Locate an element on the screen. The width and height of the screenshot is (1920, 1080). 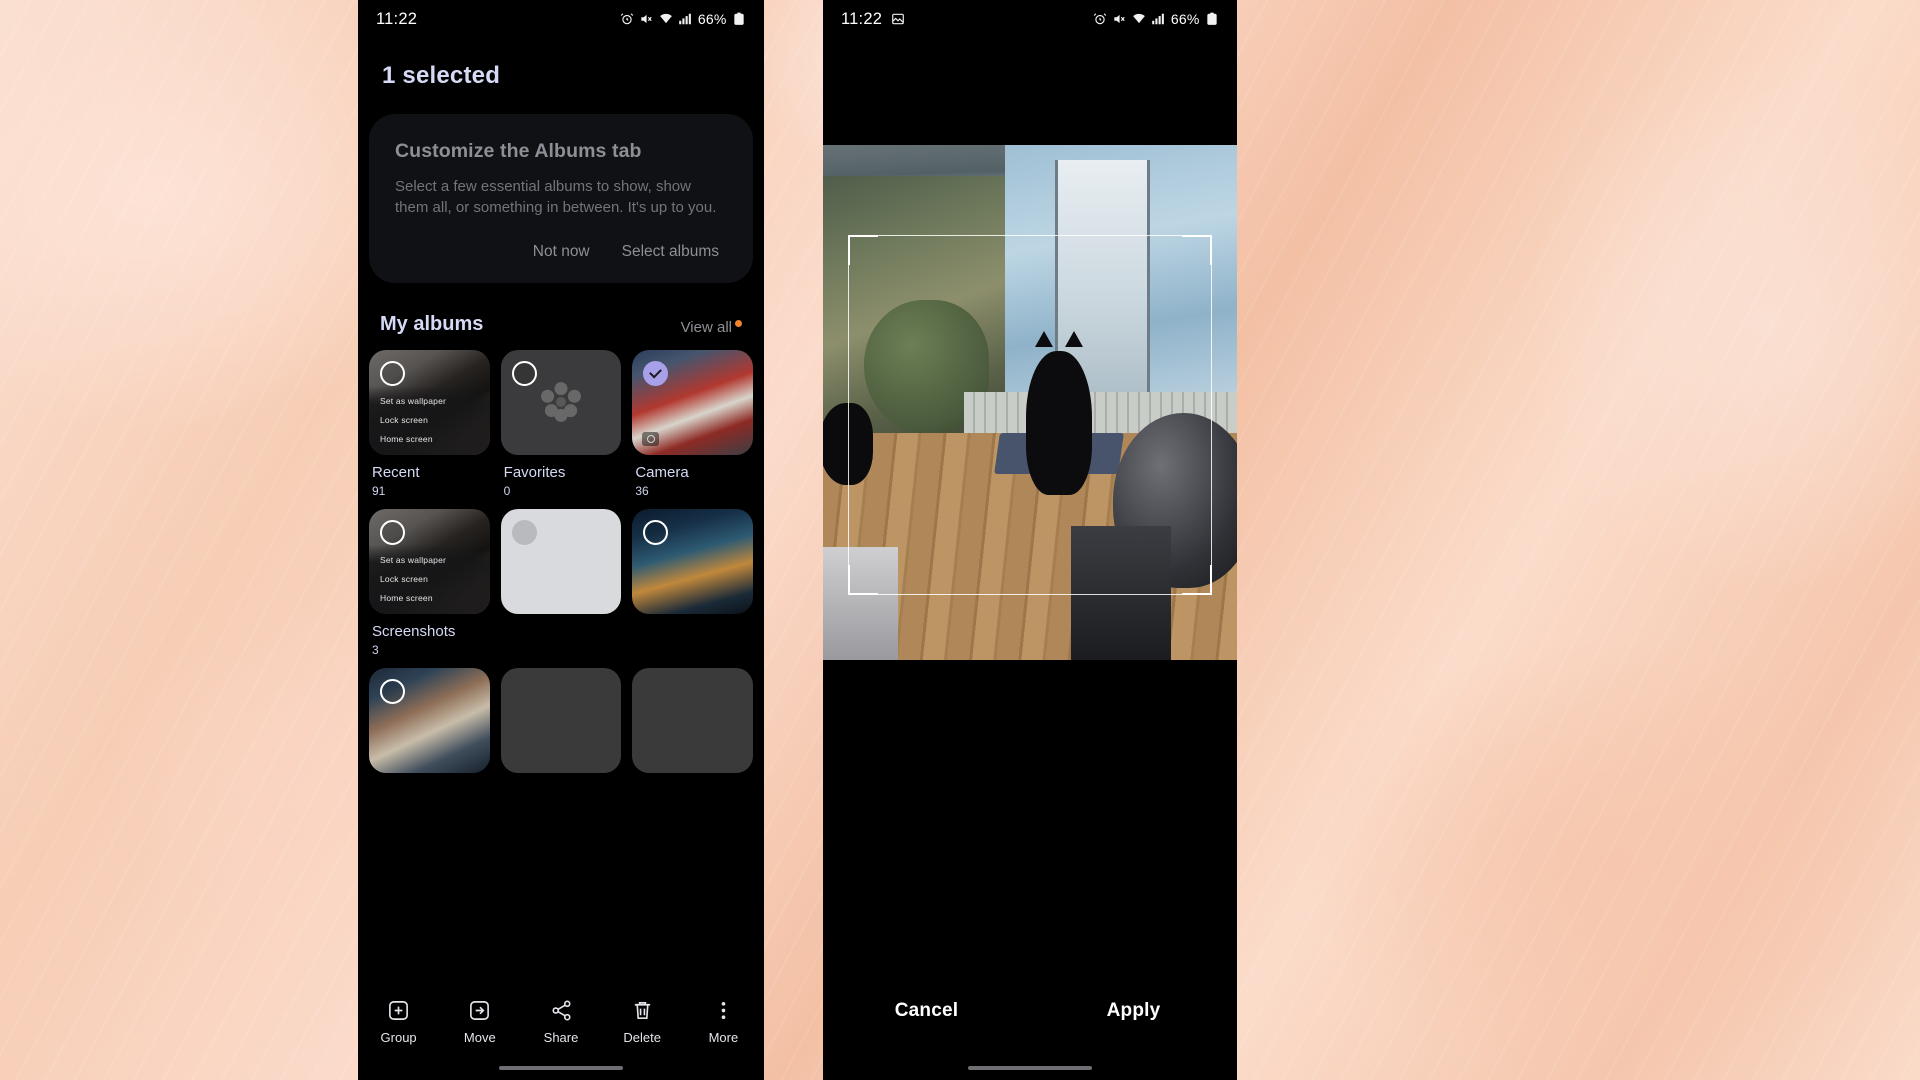
album-count: 91 is located at coordinates (379, 490).